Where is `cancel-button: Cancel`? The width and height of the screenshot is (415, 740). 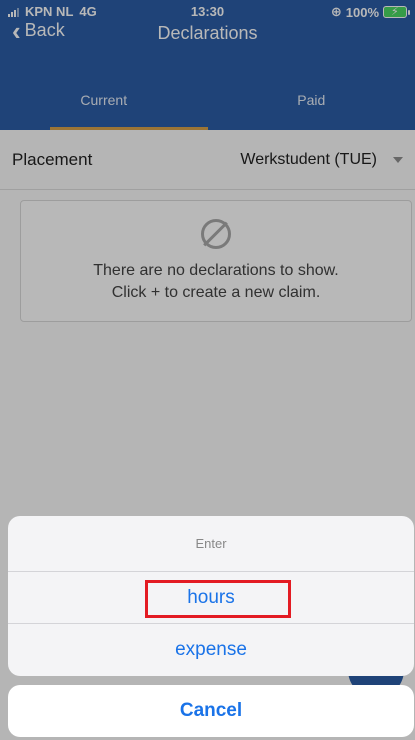
cancel-button: Cancel is located at coordinates (211, 711).